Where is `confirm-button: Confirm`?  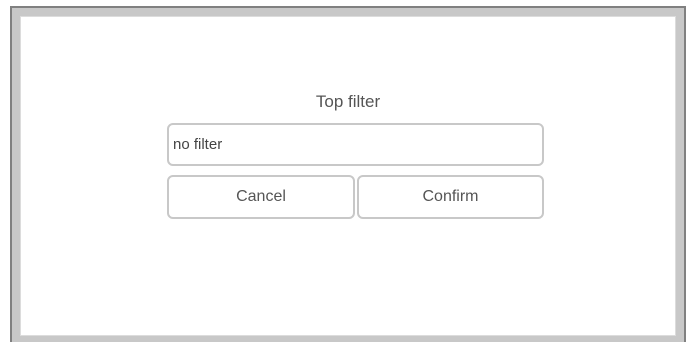
confirm-button: Confirm is located at coordinates (450, 197).